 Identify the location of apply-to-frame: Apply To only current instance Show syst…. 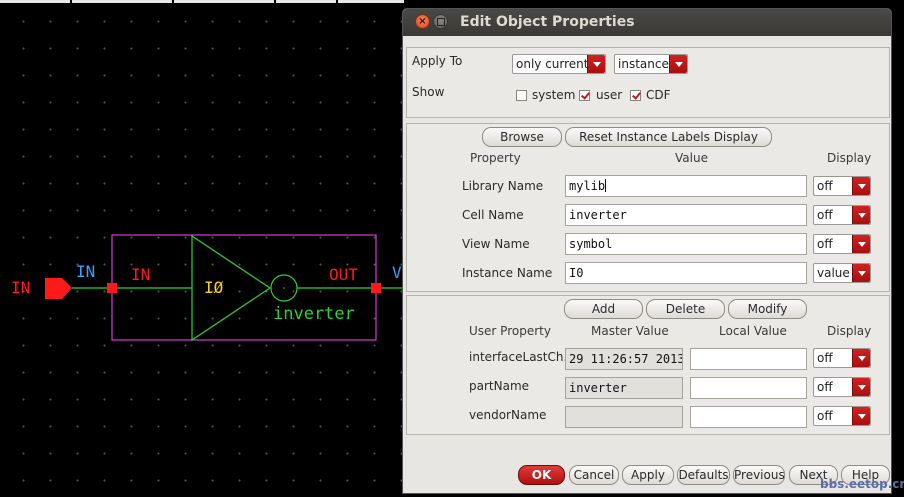
(648, 82).